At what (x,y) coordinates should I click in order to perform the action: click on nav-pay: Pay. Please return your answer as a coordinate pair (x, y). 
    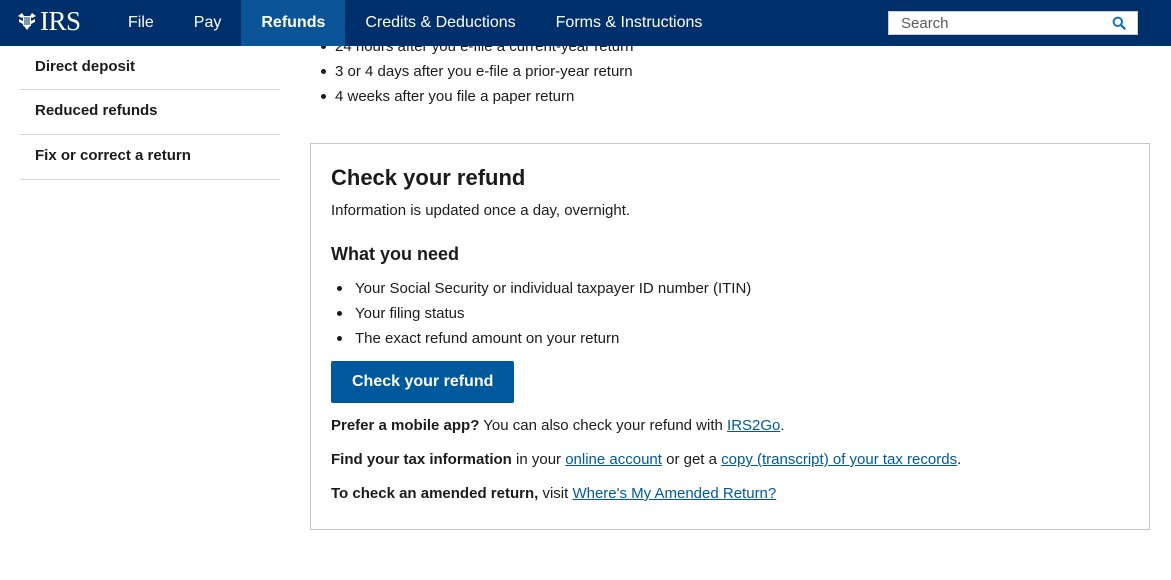
    Looking at the image, I should click on (208, 23).